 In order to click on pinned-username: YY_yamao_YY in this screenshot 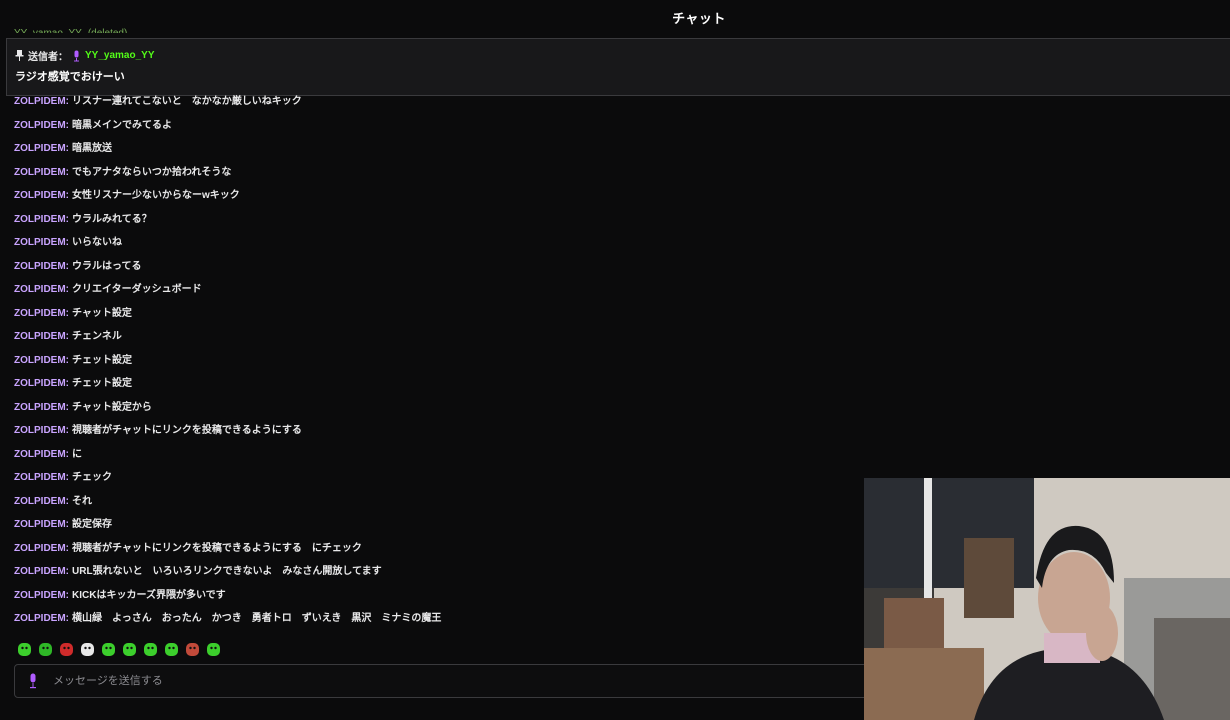, I will do `click(120, 55)`.